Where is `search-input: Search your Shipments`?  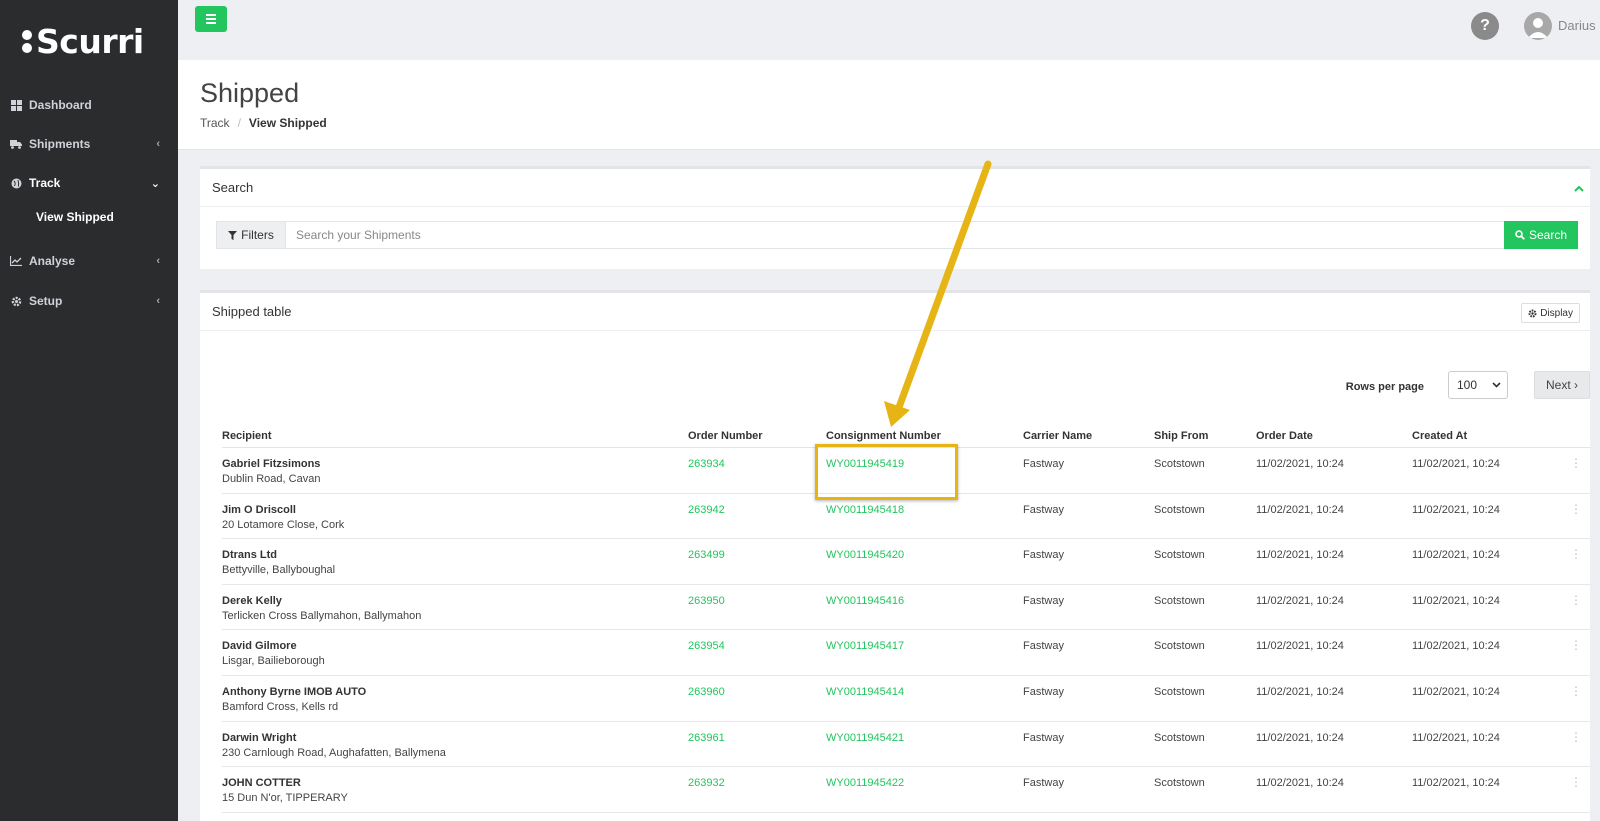
search-input: Search your Shipments is located at coordinates (895, 235).